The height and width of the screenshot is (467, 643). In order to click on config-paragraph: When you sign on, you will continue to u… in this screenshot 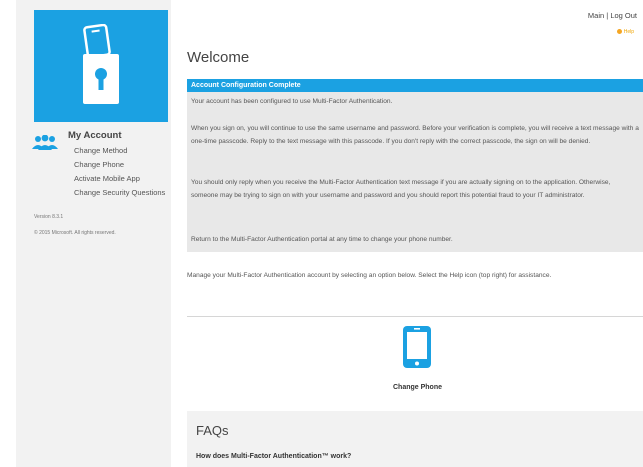, I will do `click(415, 135)`.